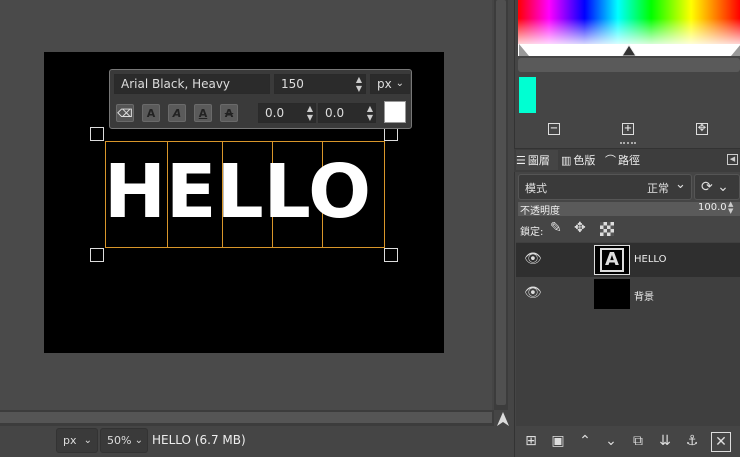 The image size is (740, 457). Describe the element at coordinates (531, 441) in the screenshot. I see `new-layer-icon: ⊞` at that location.